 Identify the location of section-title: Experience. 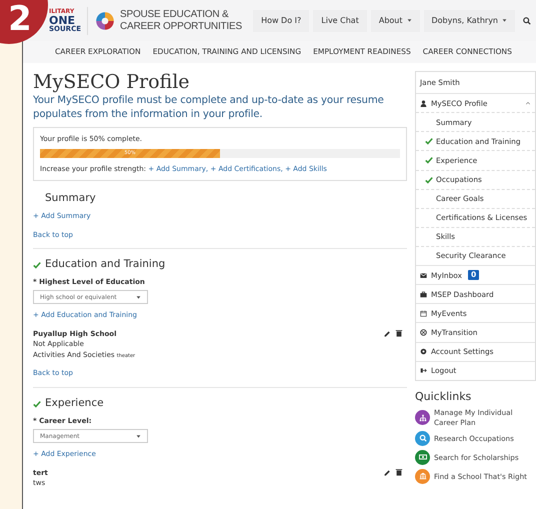
(74, 403).